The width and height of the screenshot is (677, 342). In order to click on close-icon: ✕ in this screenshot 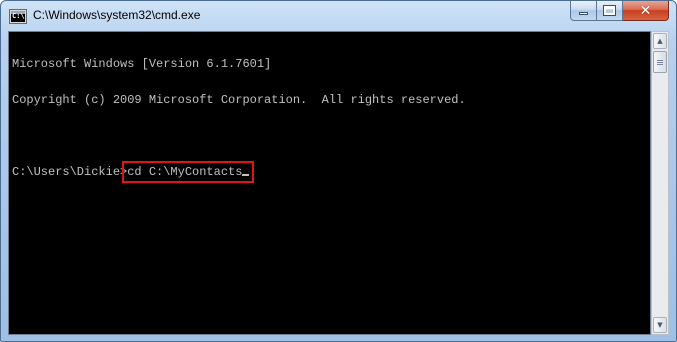, I will do `click(645, 10)`.